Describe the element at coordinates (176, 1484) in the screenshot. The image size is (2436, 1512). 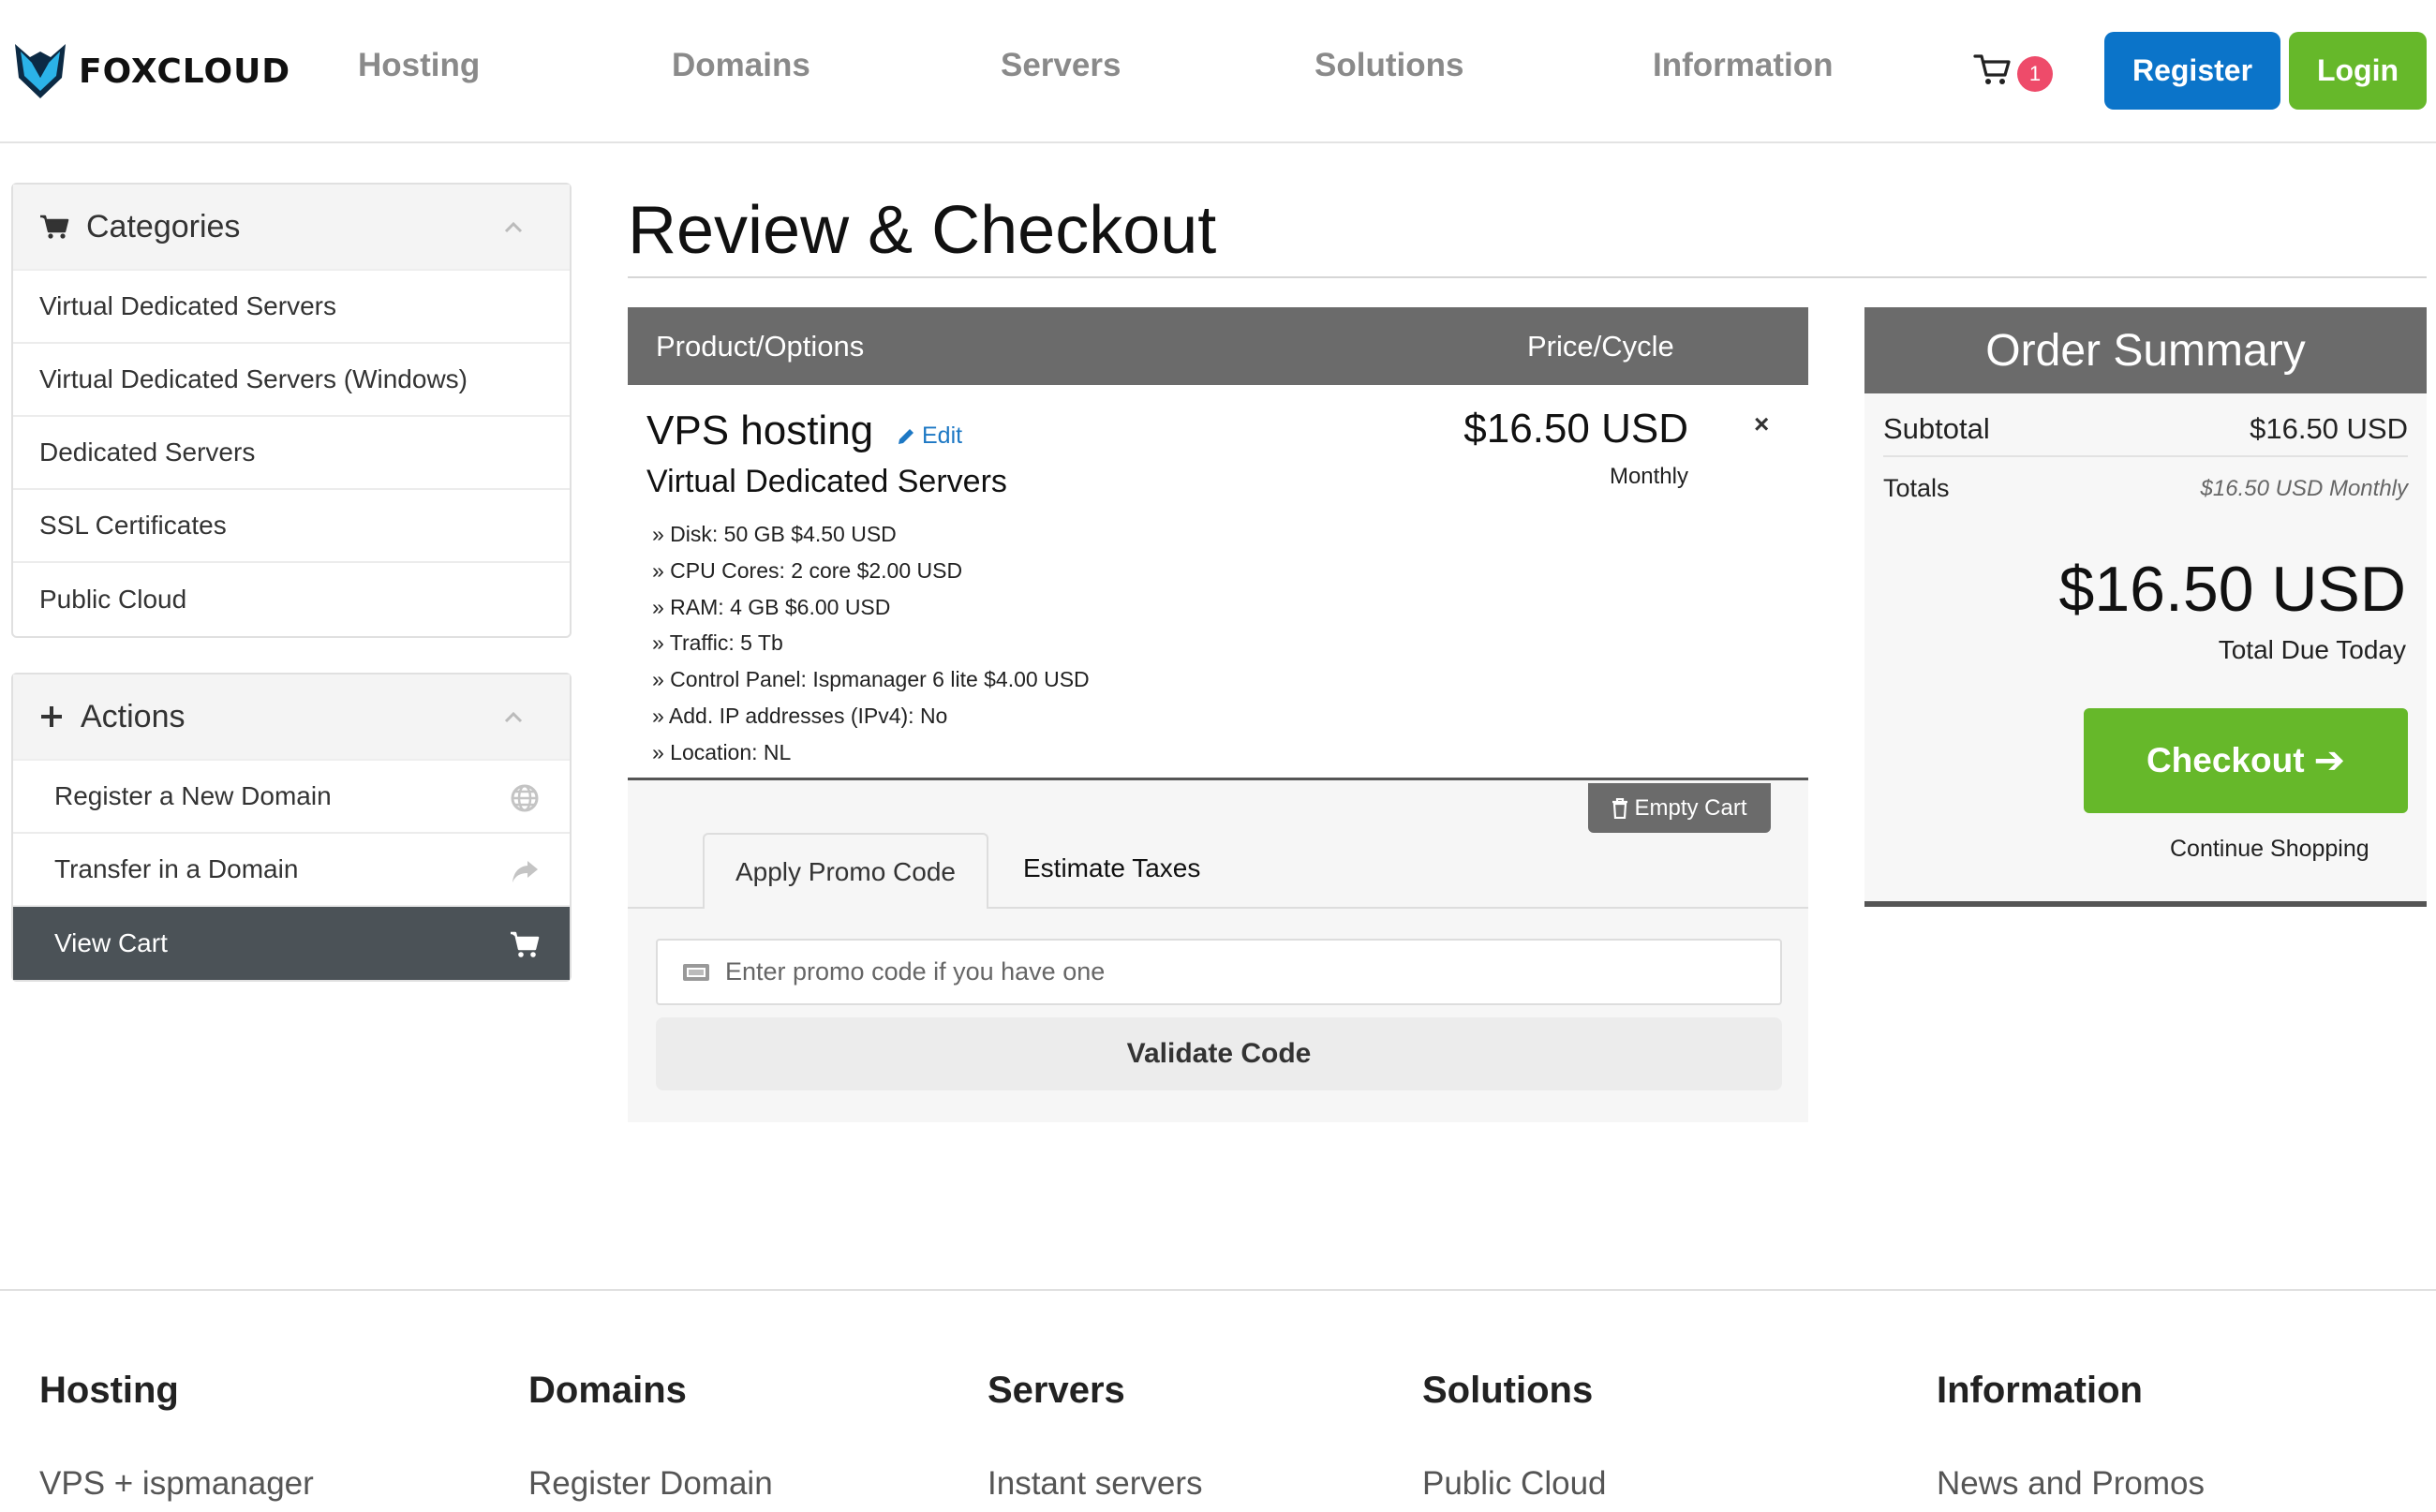
I see `footer-link-vps: VPS + ispmanager` at that location.